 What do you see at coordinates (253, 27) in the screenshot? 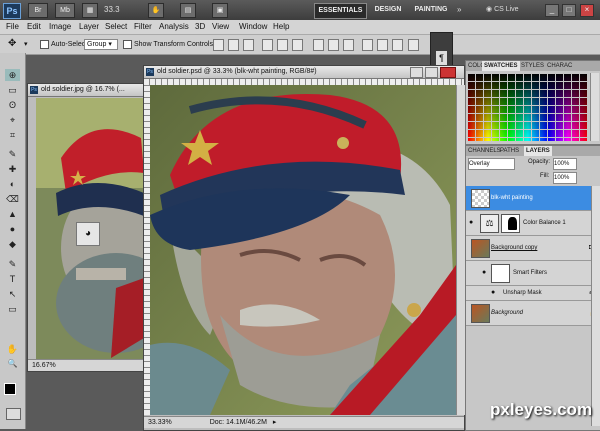
I see `menu-window: Window` at bounding box center [253, 27].